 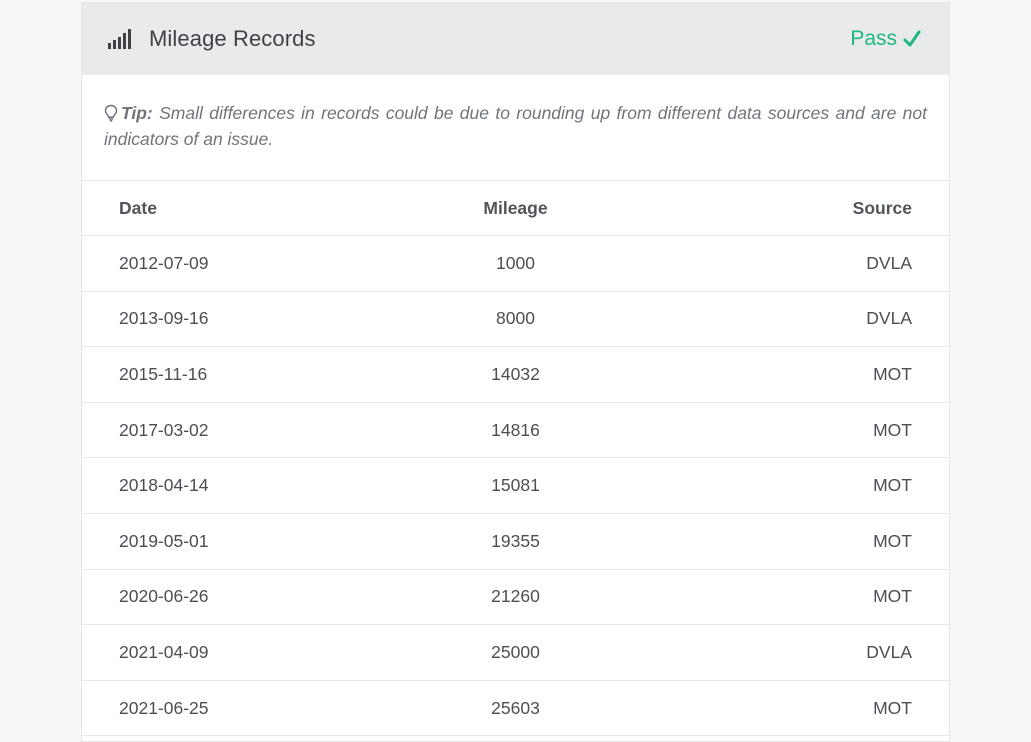 I want to click on status-label: Pass, so click(x=873, y=38).